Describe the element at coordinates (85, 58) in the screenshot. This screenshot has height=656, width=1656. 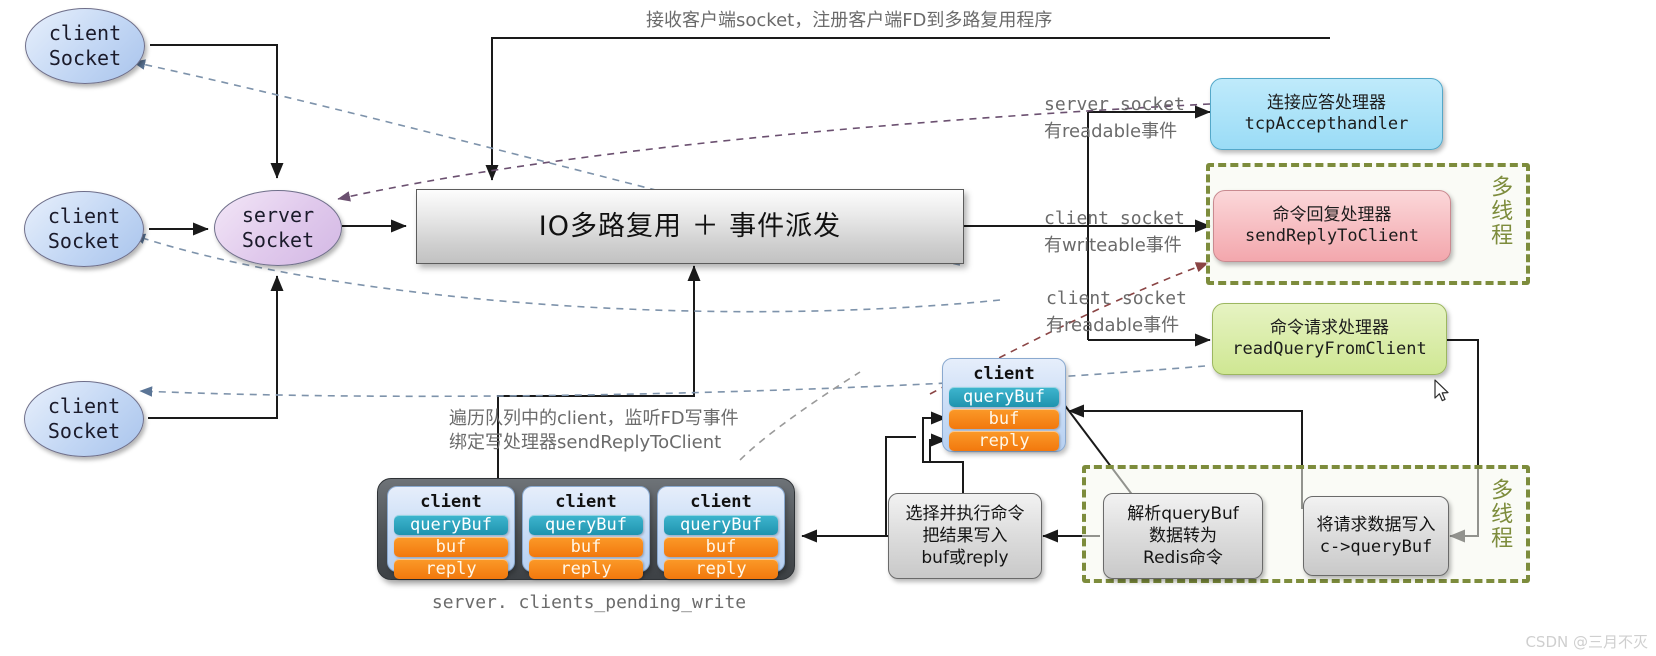
I see `client-socket-1-line2: Socket` at that location.